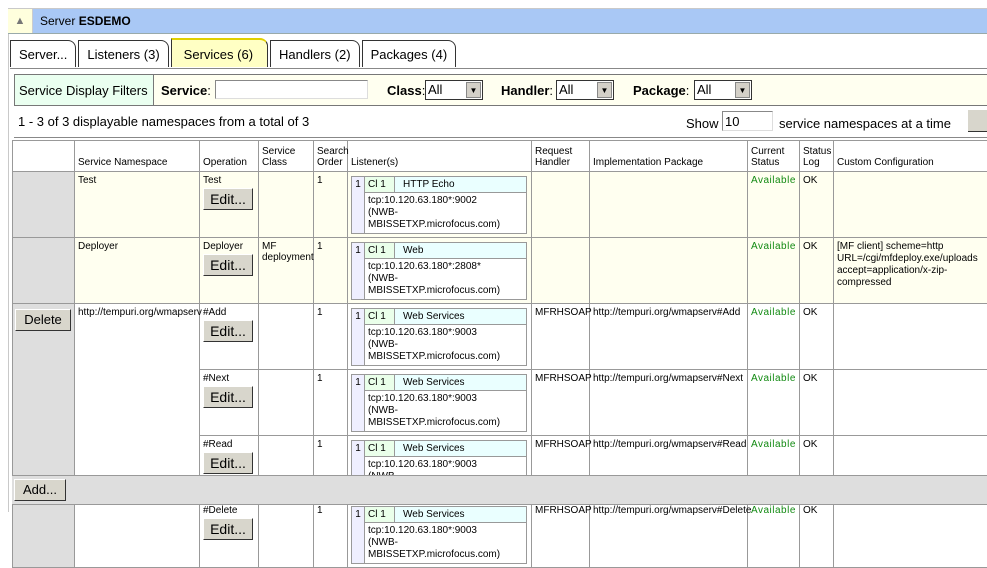 This screenshot has width=987, height=568. Describe the element at coordinates (20, 21) in the screenshot. I see `collapse-button: ▲` at that location.